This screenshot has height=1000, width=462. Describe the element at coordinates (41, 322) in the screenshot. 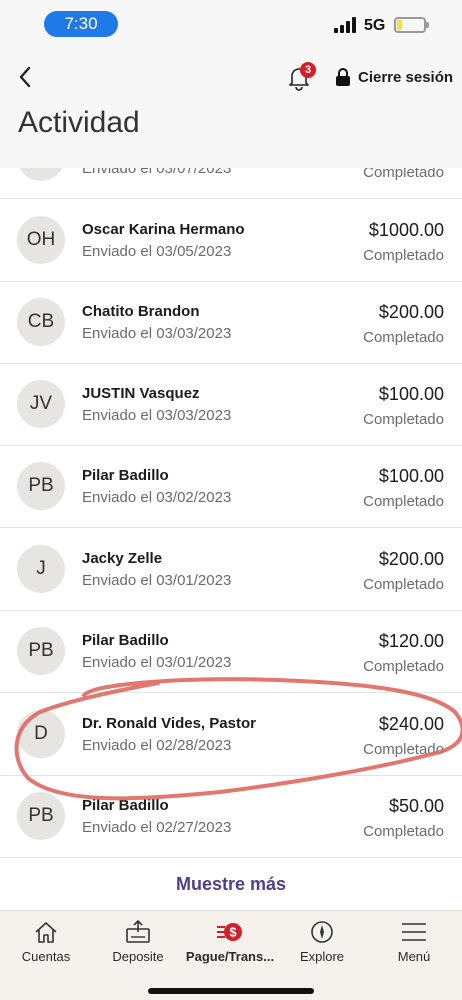

I see `avatar: CB` at that location.